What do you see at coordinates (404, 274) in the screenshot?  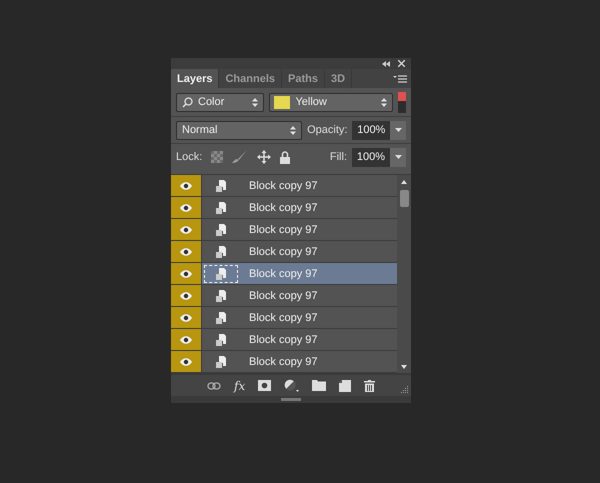 I see `scrollbar` at bounding box center [404, 274].